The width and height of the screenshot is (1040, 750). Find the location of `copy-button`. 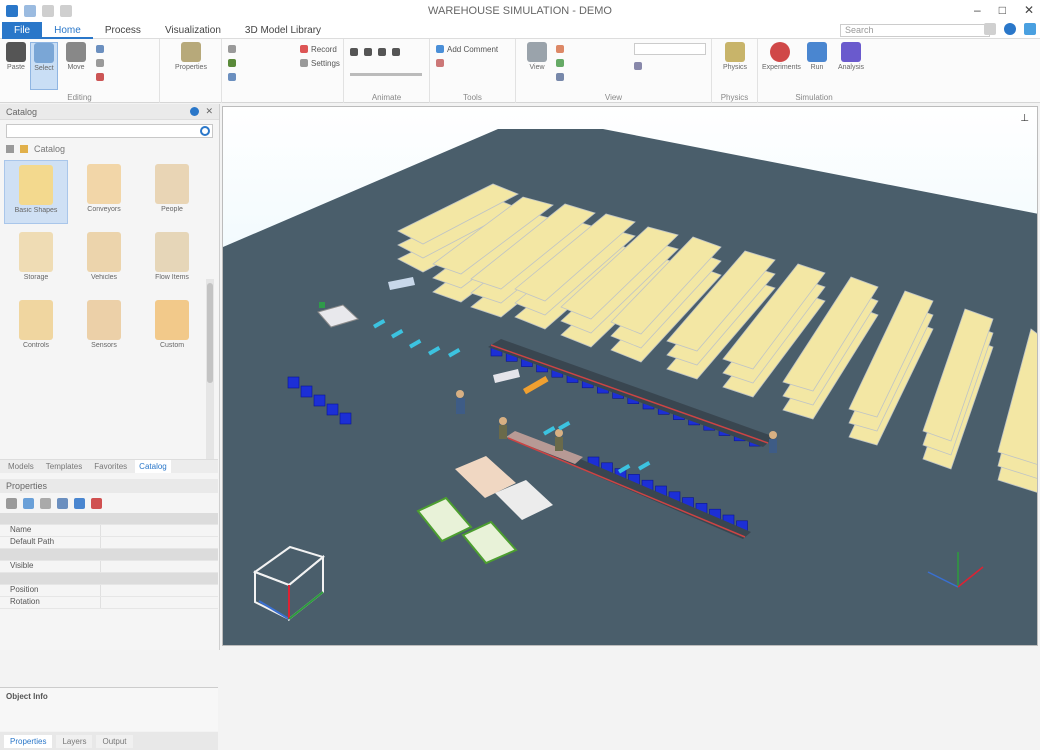

copy-button is located at coordinates (100, 49).